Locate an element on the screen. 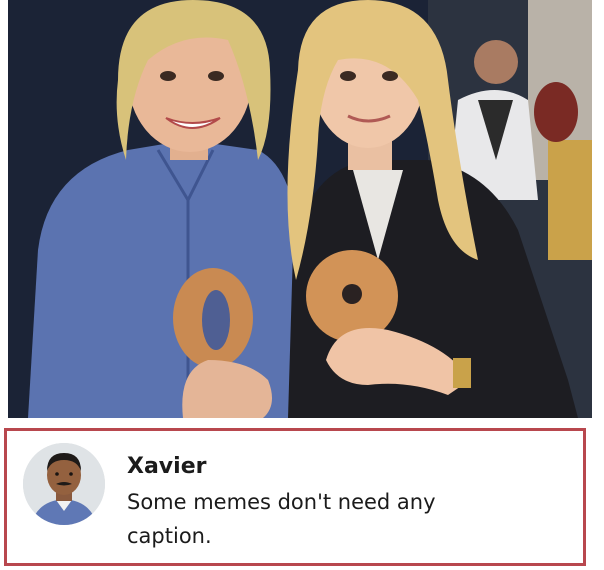 The image size is (604, 570). avatar is located at coordinates (64, 484).